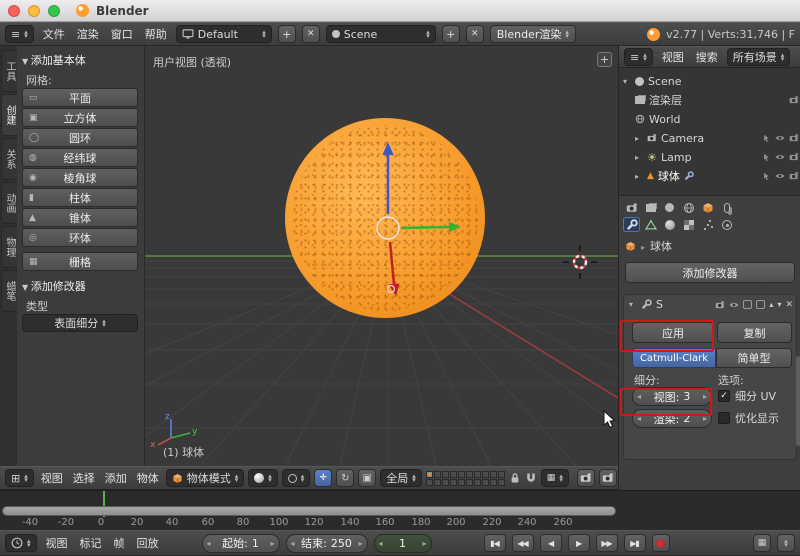 Image resolution: width=800 pixels, height=556 pixels. Describe the element at coordinates (494, 543) in the screenshot. I see `jump-to-start-button` at that location.